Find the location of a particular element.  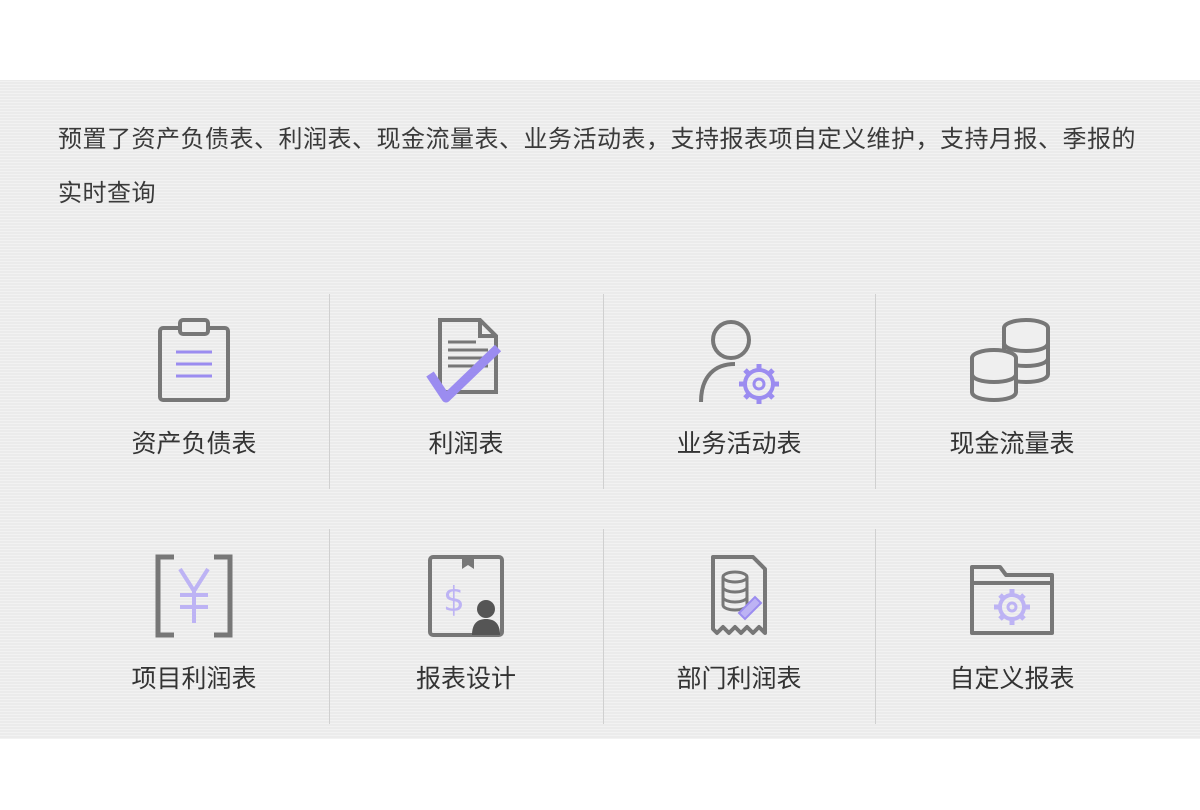

dollar-user-icon: $ is located at coordinates (466, 596).